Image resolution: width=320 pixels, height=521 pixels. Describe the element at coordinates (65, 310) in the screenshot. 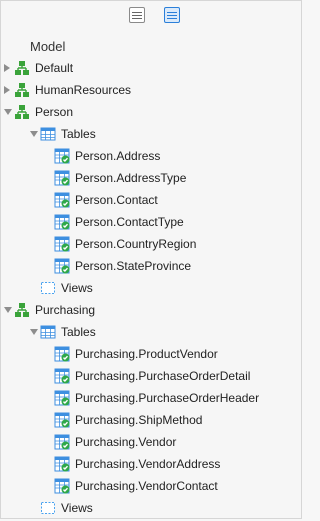

I see `tree-schema-3-label: Purchasing` at that location.